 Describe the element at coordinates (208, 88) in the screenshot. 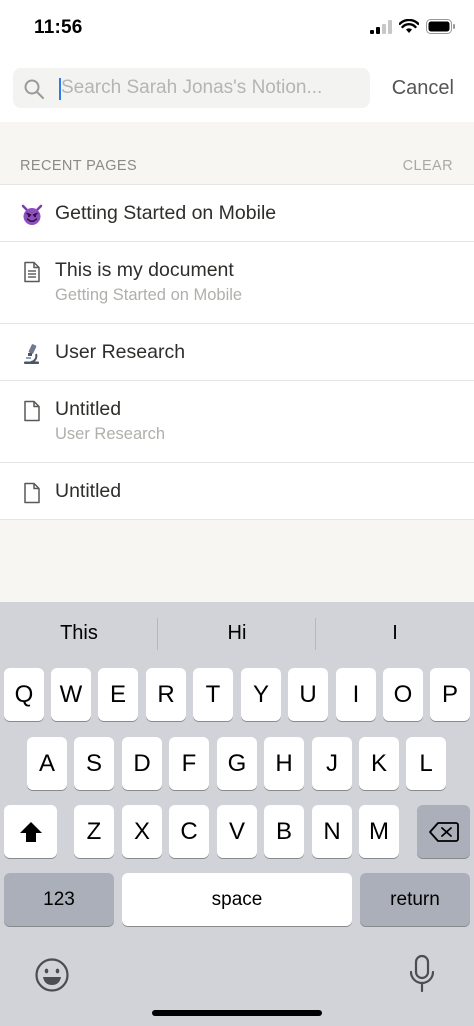

I see `search-input` at that location.